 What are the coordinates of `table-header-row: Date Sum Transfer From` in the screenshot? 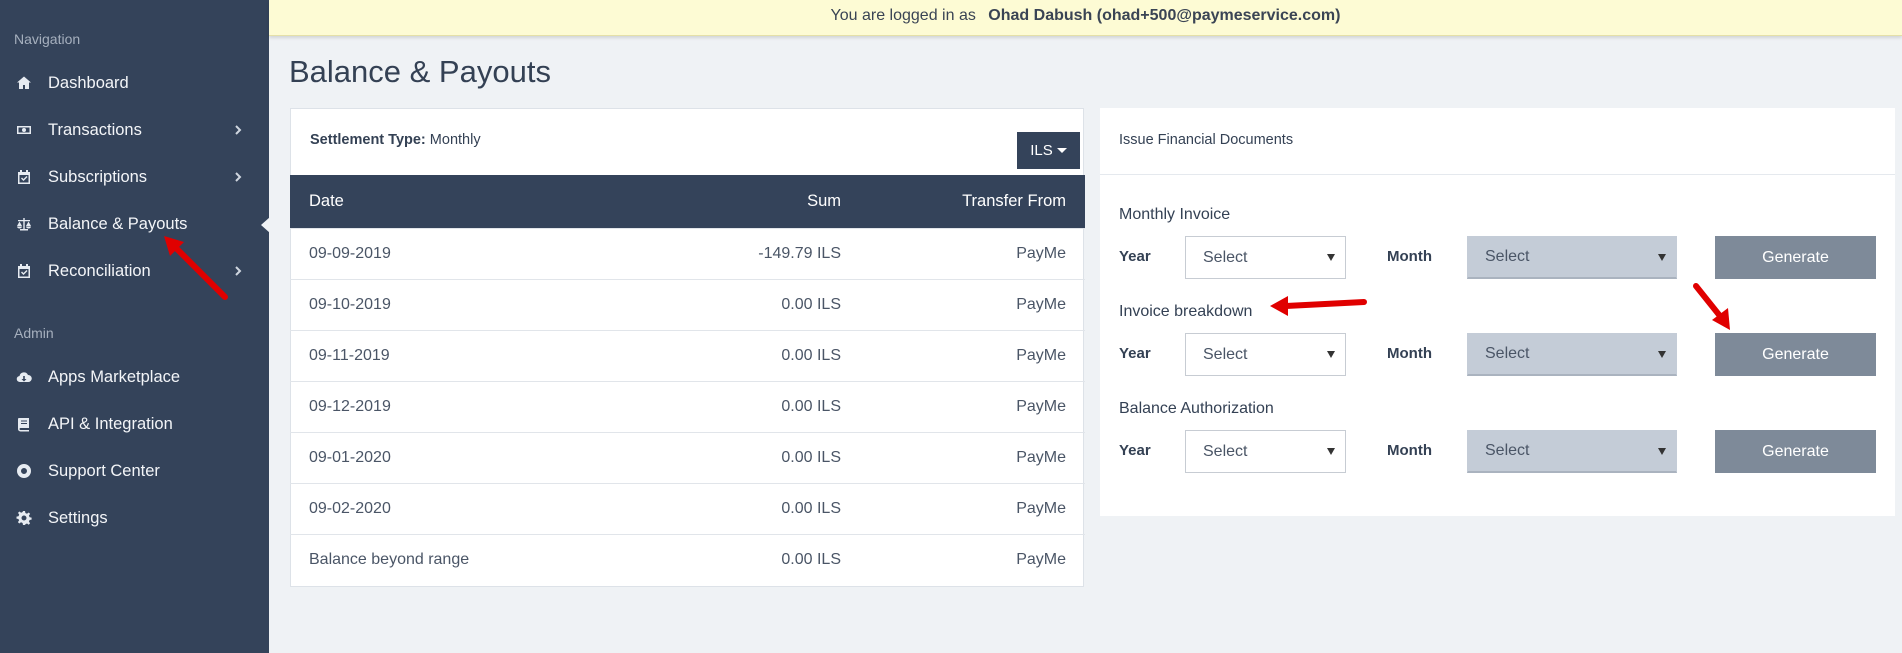 It's located at (687, 201).